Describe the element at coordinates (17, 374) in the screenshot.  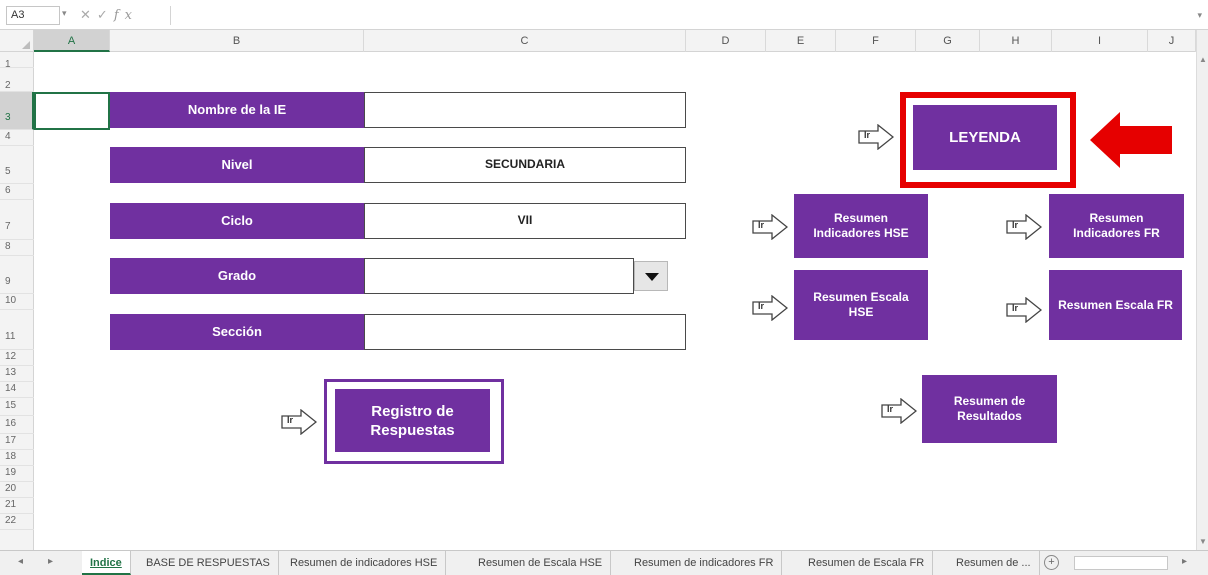
I see `row-header: 13` at that location.